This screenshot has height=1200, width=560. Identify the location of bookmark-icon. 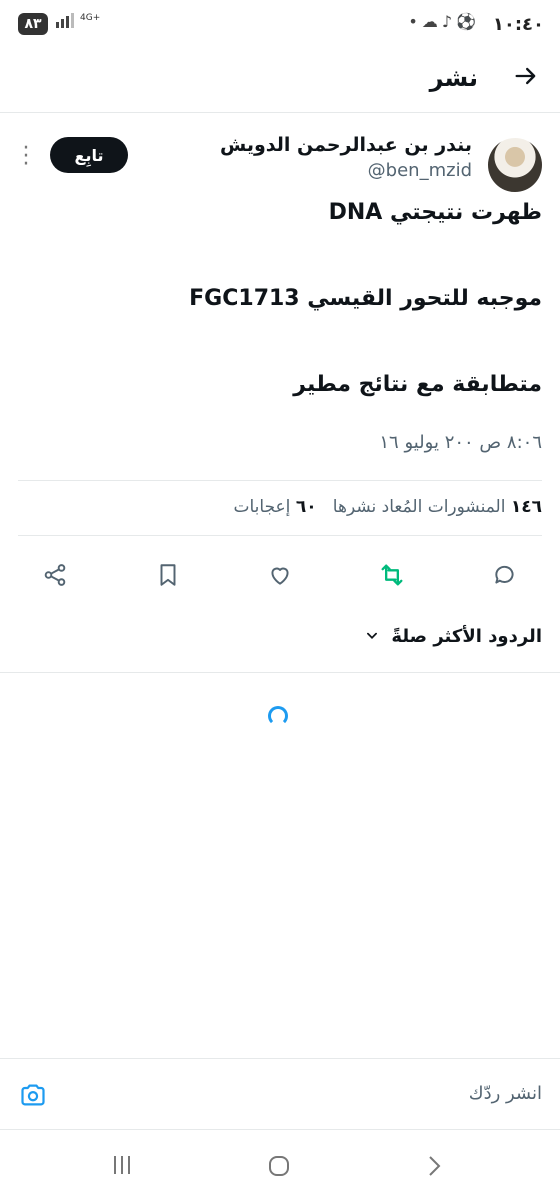
(168, 575).